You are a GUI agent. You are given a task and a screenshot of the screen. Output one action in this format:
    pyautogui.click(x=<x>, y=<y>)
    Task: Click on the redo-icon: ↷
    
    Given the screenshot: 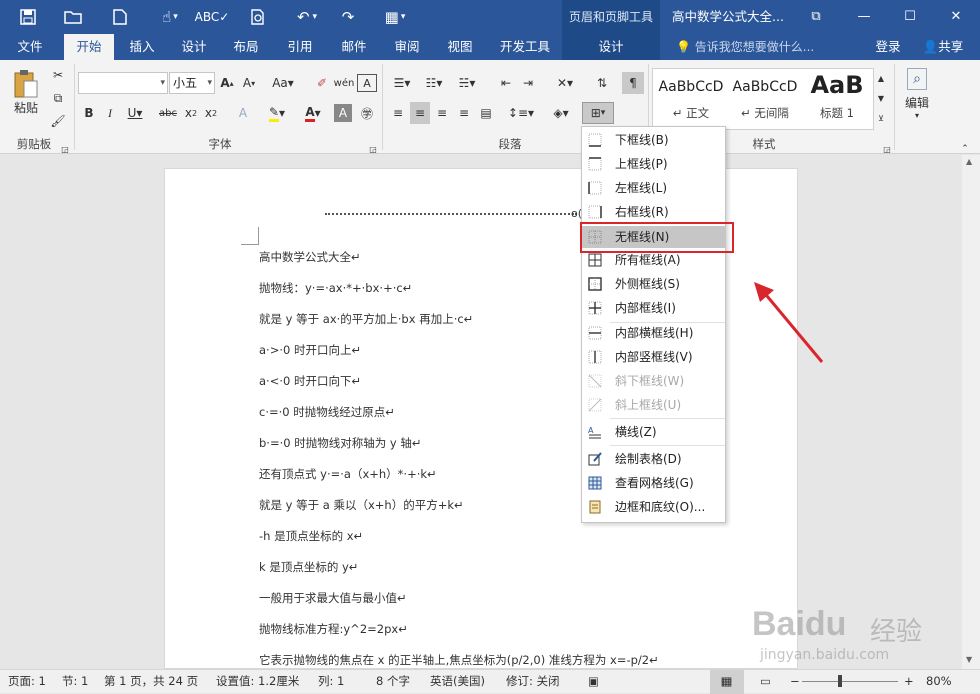 What is the action you would take?
    pyautogui.click(x=348, y=17)
    